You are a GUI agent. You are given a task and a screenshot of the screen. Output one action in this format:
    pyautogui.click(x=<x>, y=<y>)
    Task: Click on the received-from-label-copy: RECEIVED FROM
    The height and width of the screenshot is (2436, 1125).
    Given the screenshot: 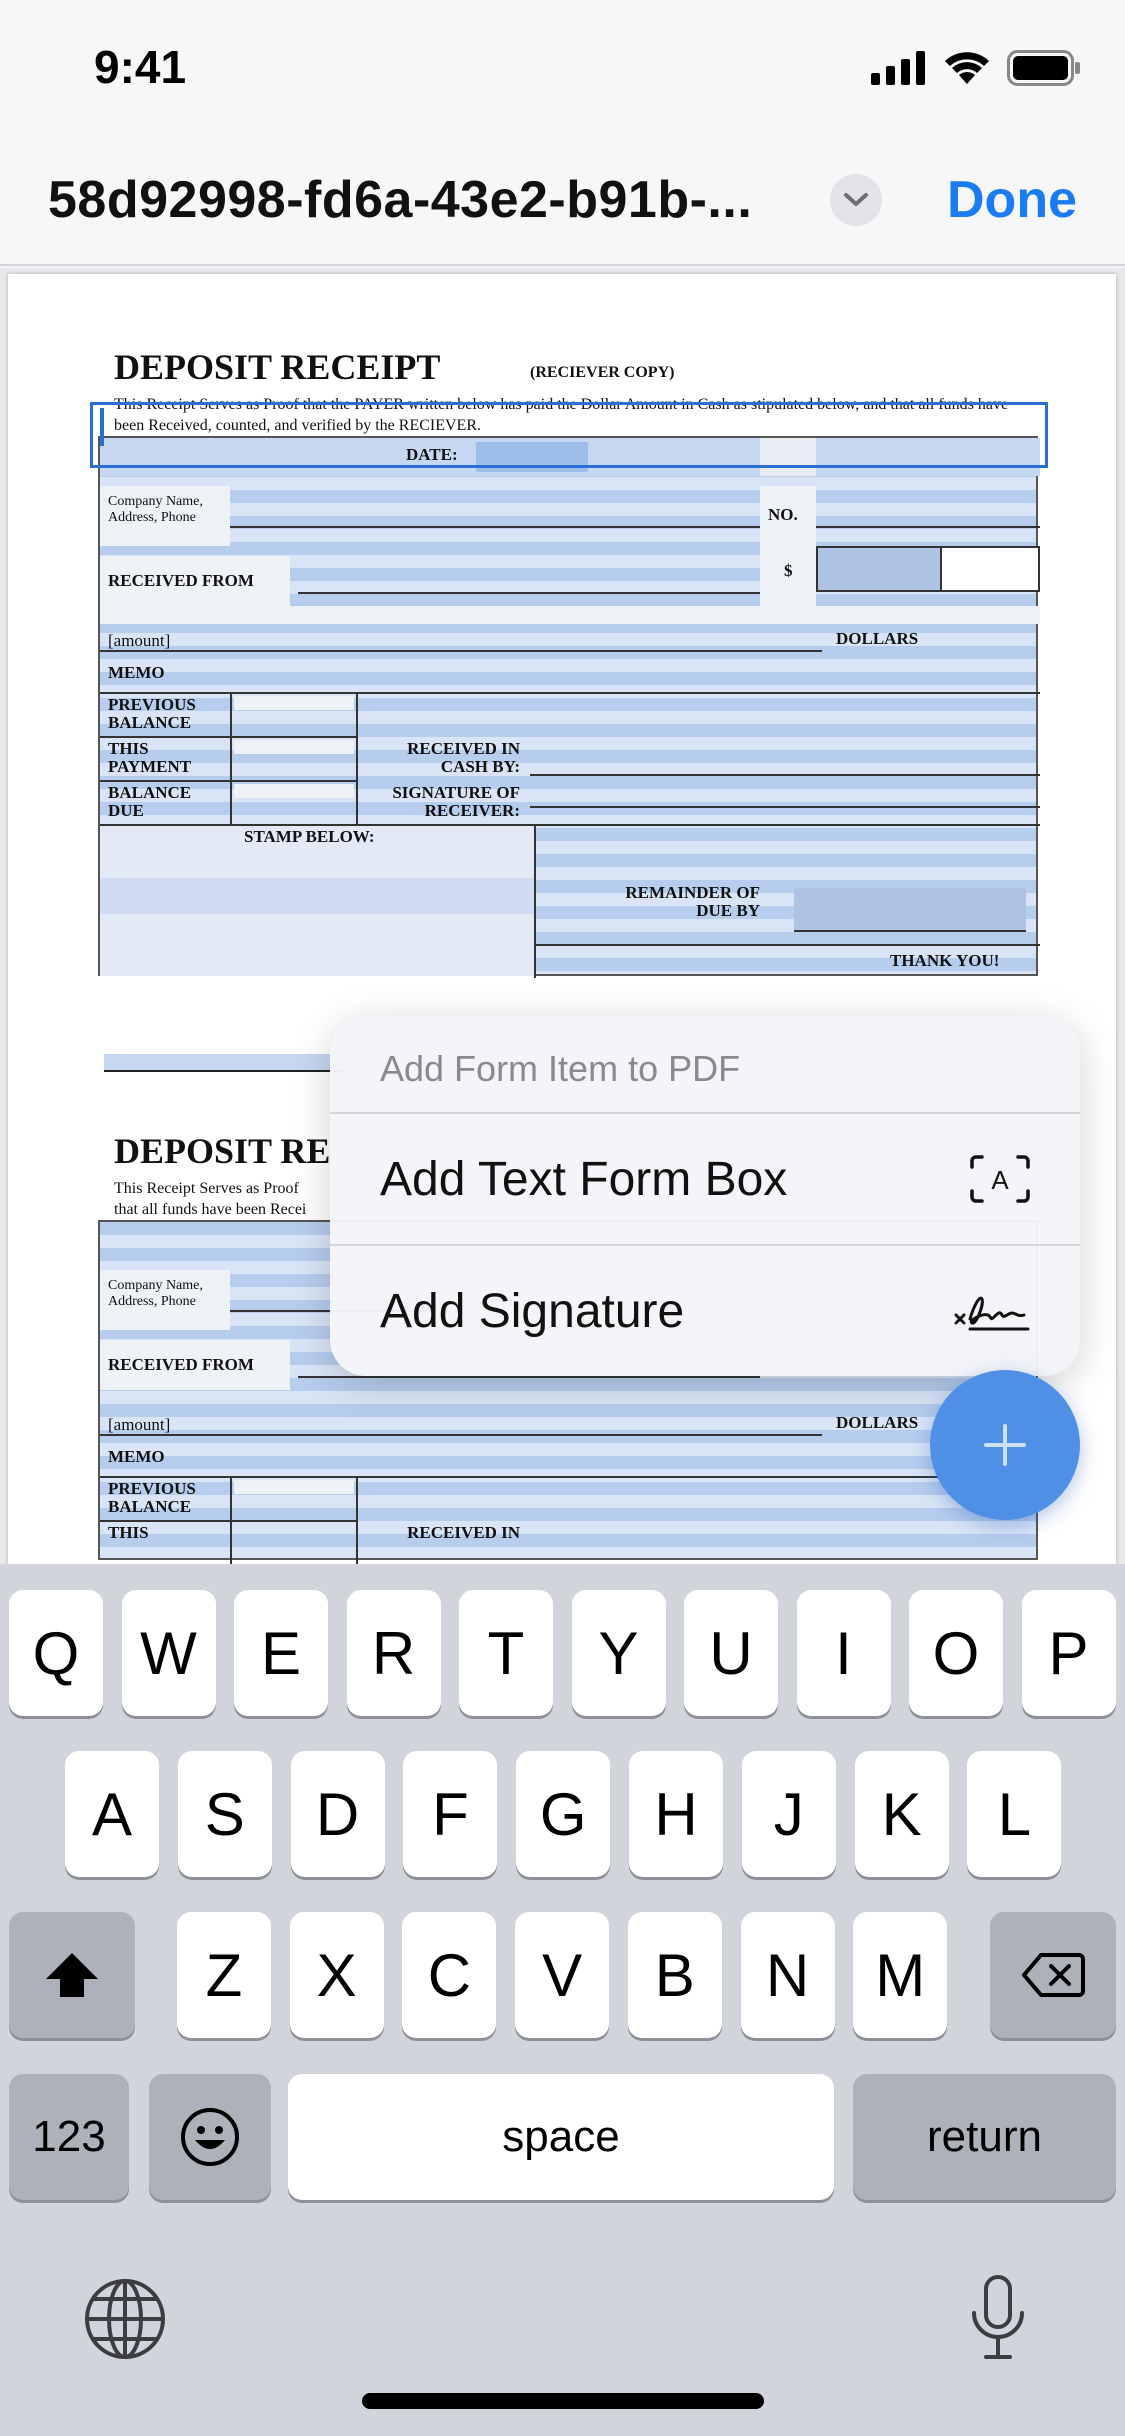 What is the action you would take?
    pyautogui.click(x=181, y=1364)
    